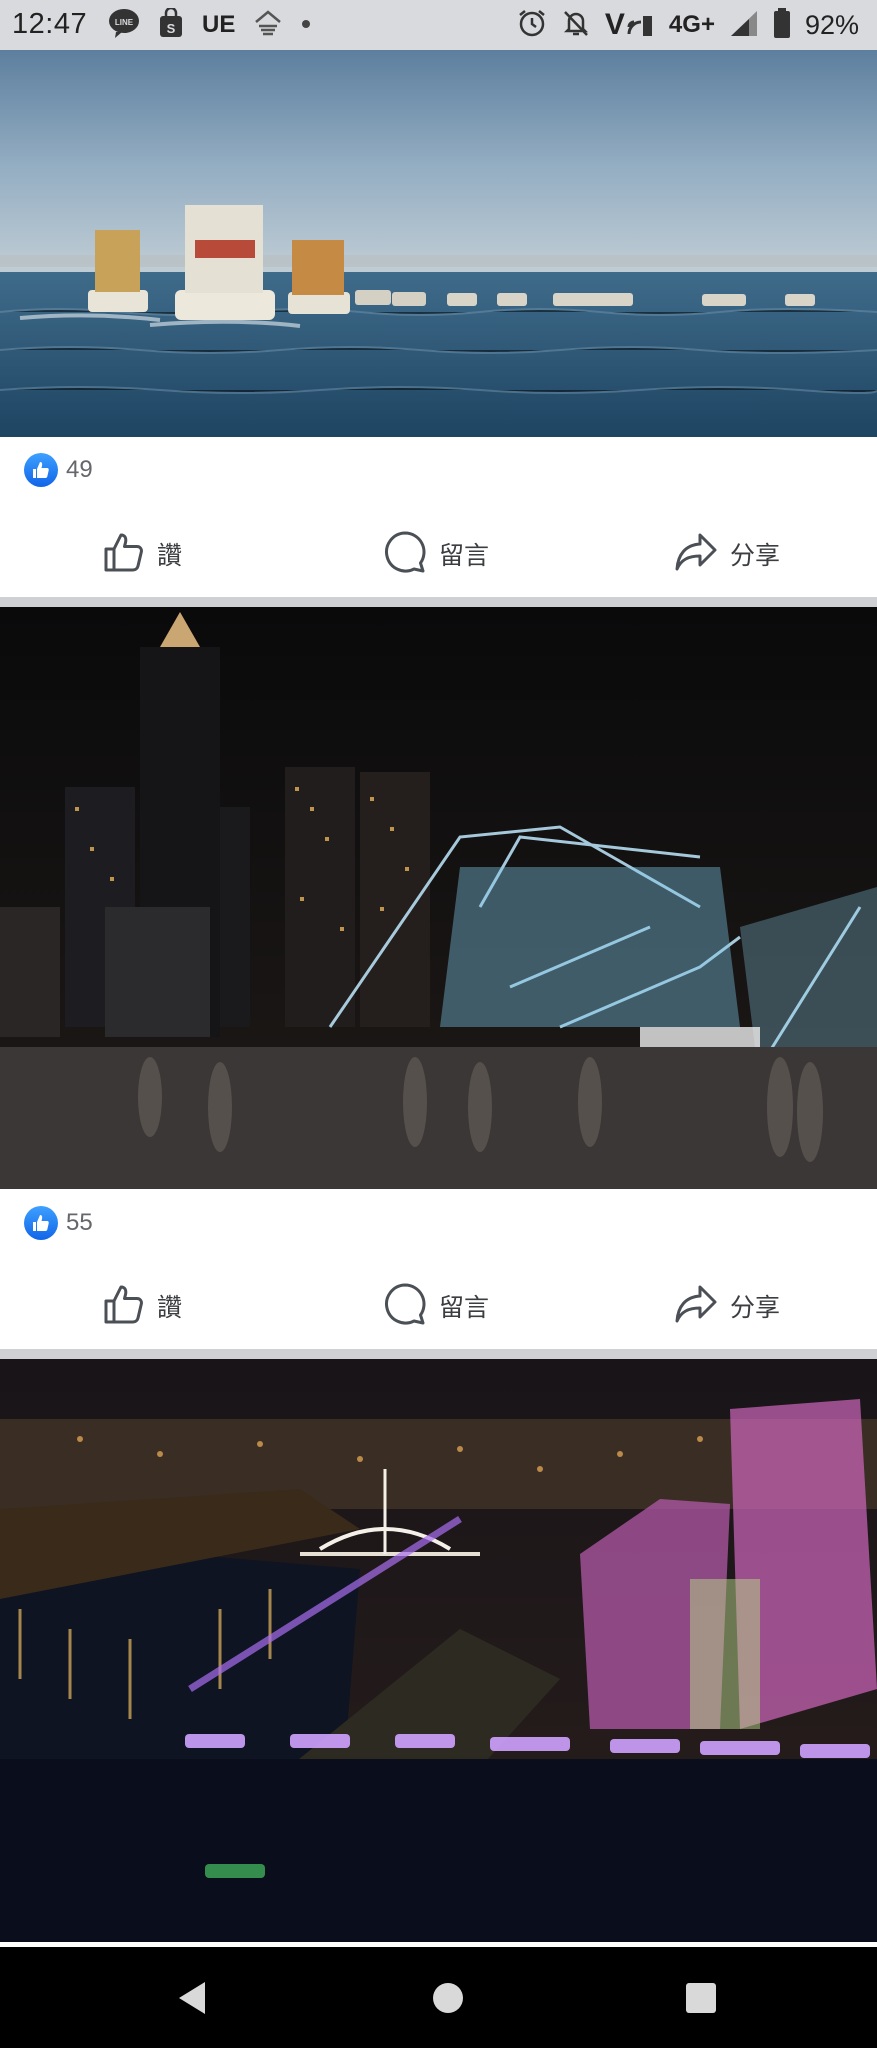 This screenshot has height=2048, width=877. I want to click on post-2-actions: 讚 留言 分享, so click(438, 1306).